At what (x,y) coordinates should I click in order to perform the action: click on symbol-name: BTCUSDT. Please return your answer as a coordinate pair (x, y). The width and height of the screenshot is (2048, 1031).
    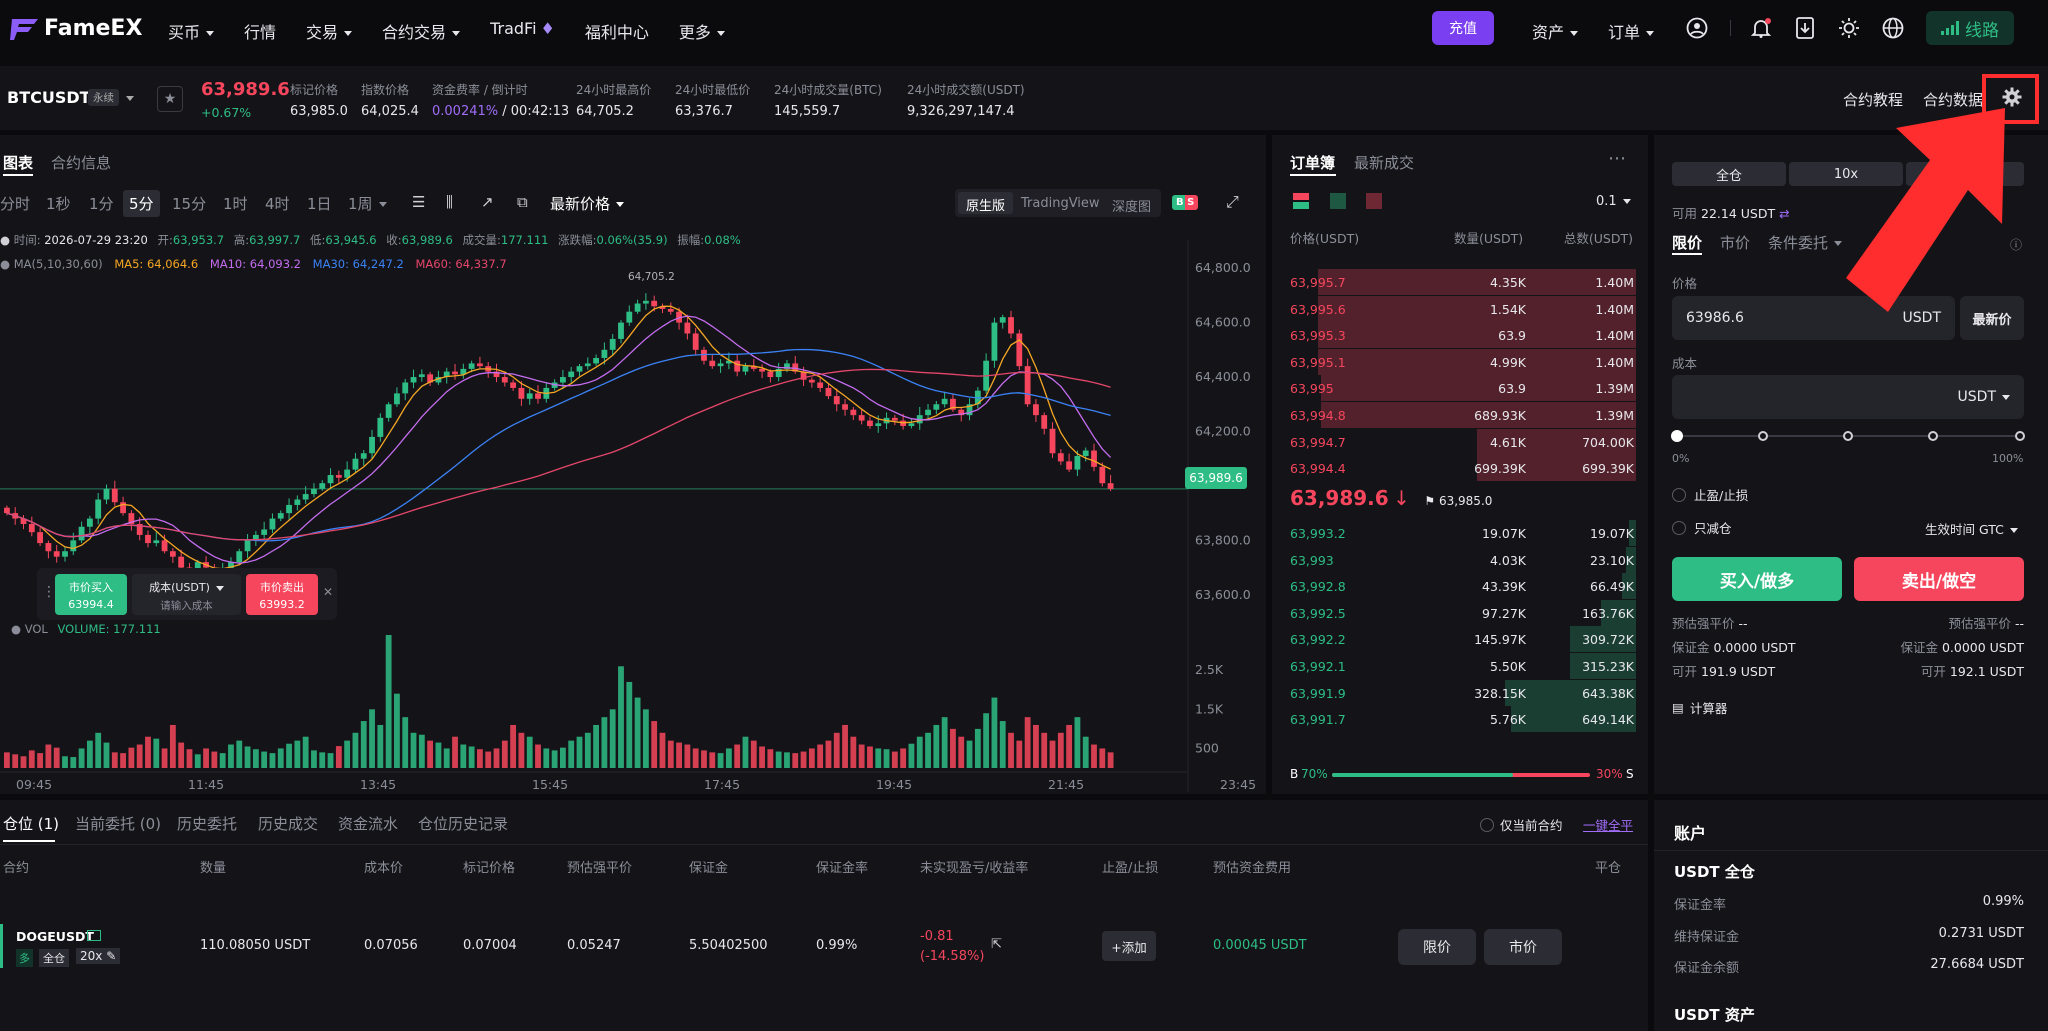
    Looking at the image, I should click on (49, 97).